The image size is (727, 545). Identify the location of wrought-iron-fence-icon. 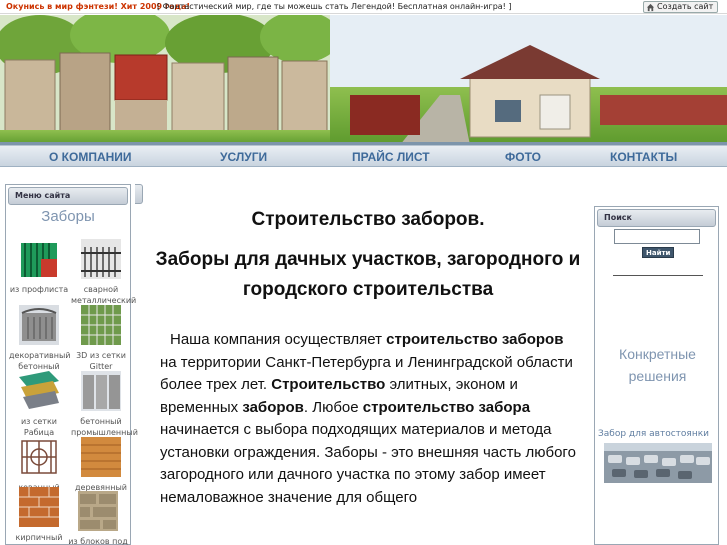
(39, 457).